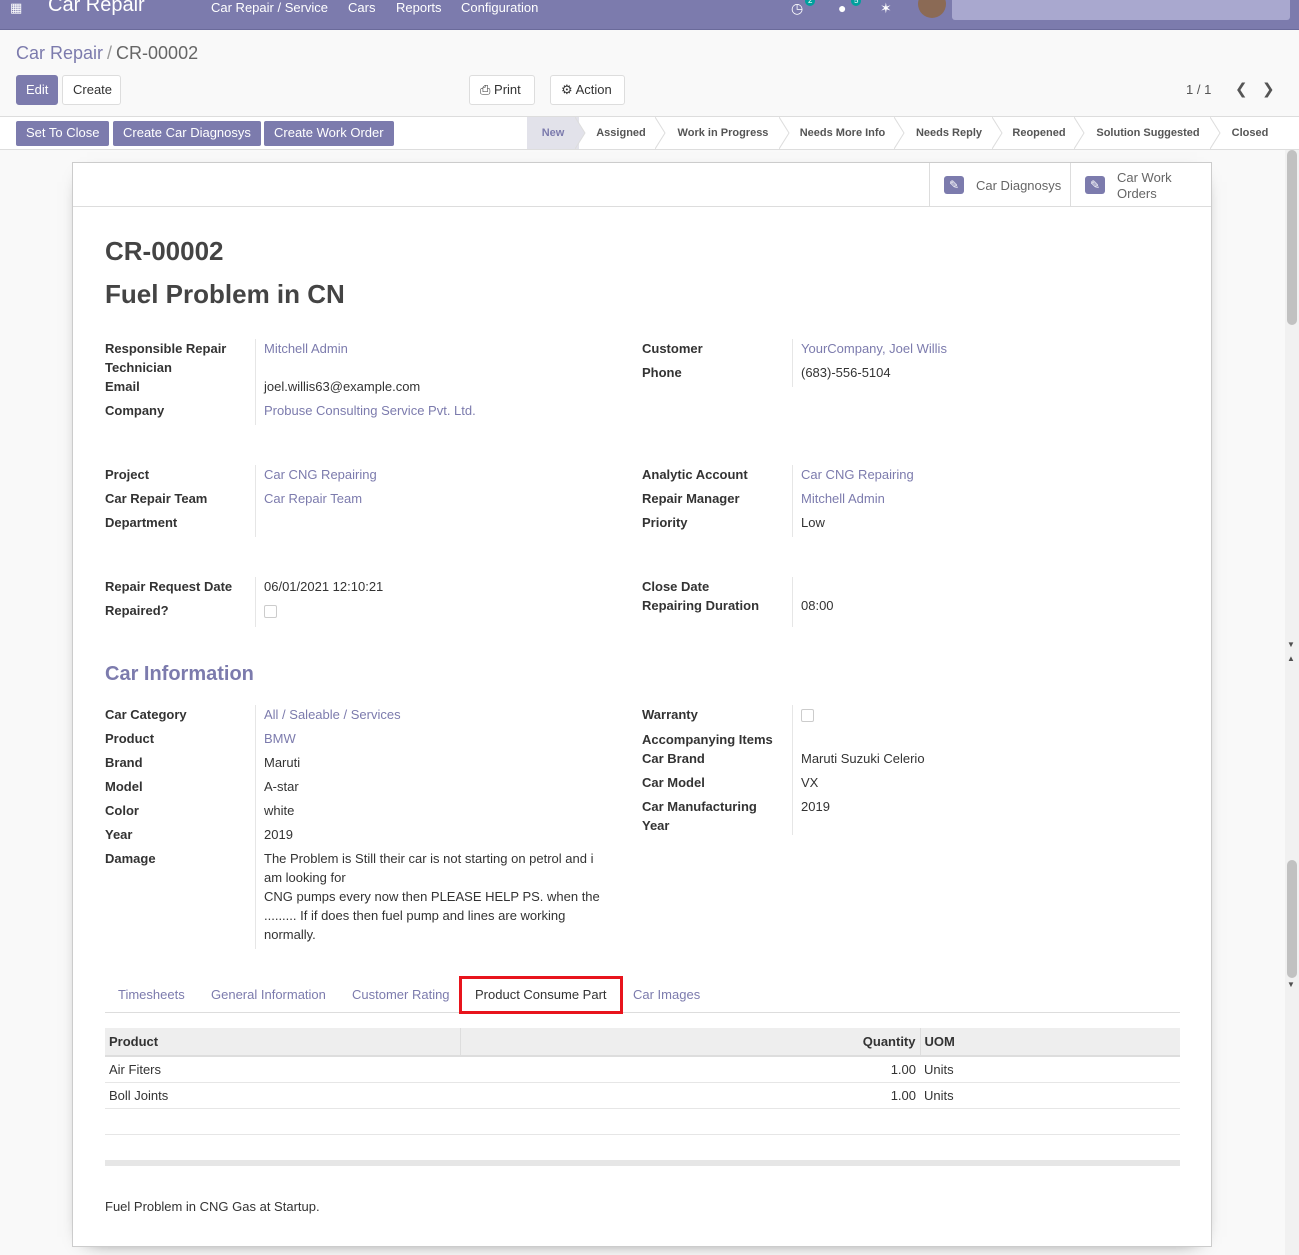  What do you see at coordinates (666, 994) in the screenshot?
I see `tab-car-images: Car Images` at bounding box center [666, 994].